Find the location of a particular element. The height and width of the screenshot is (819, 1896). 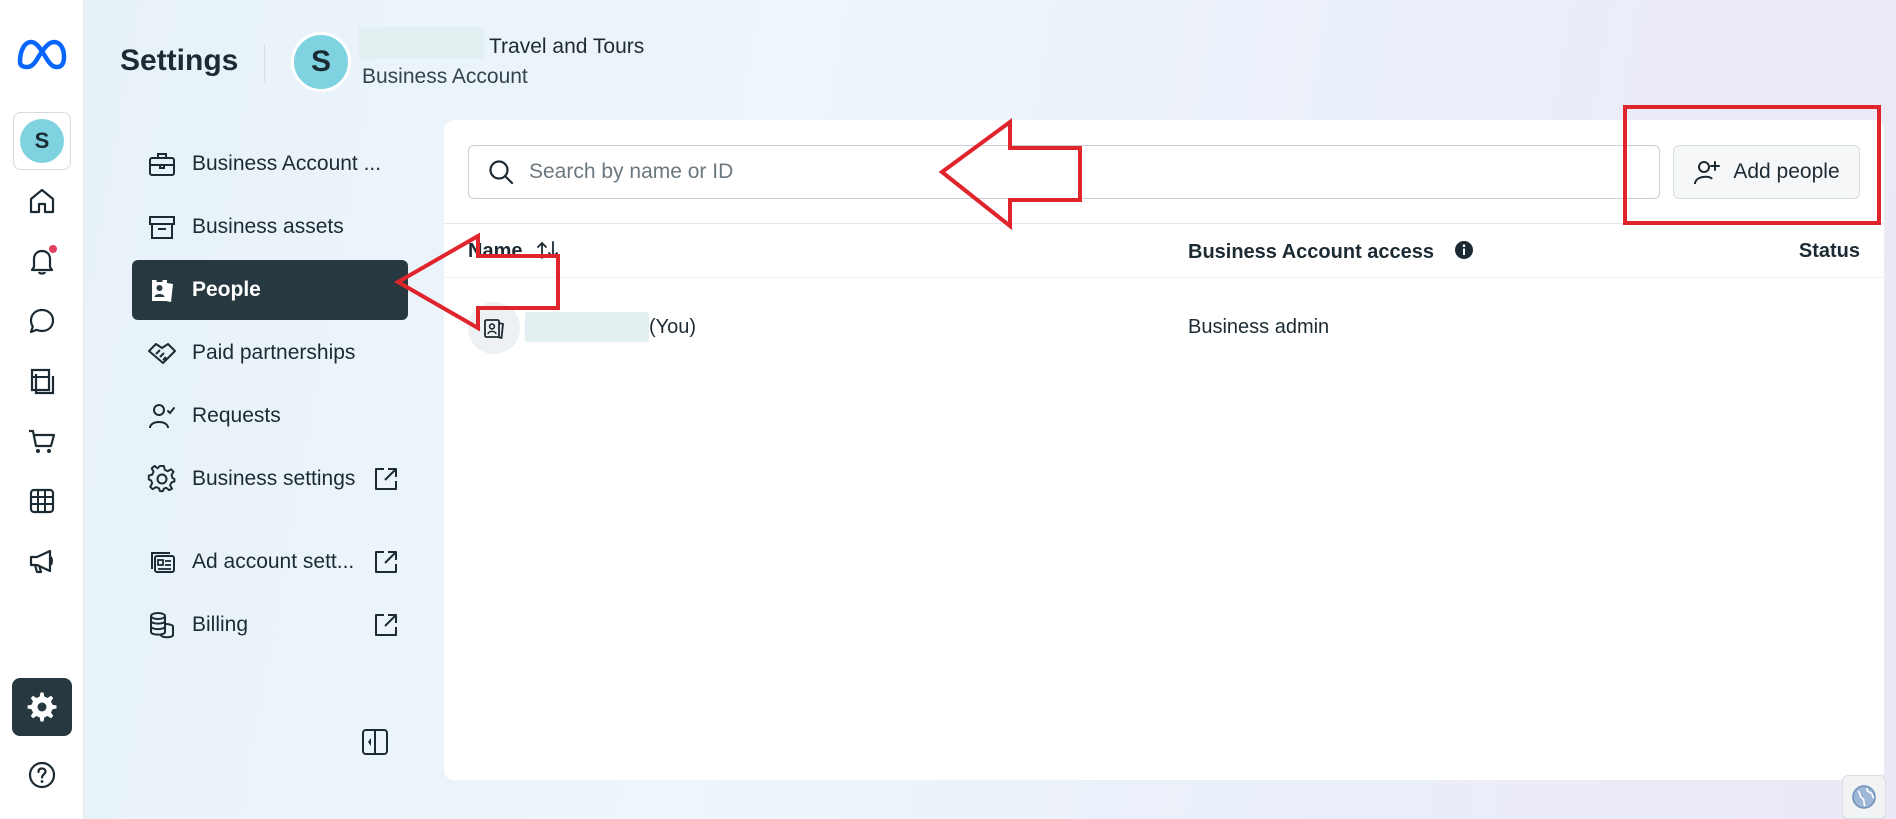

left-rail: S is located at coordinates (42, 409).